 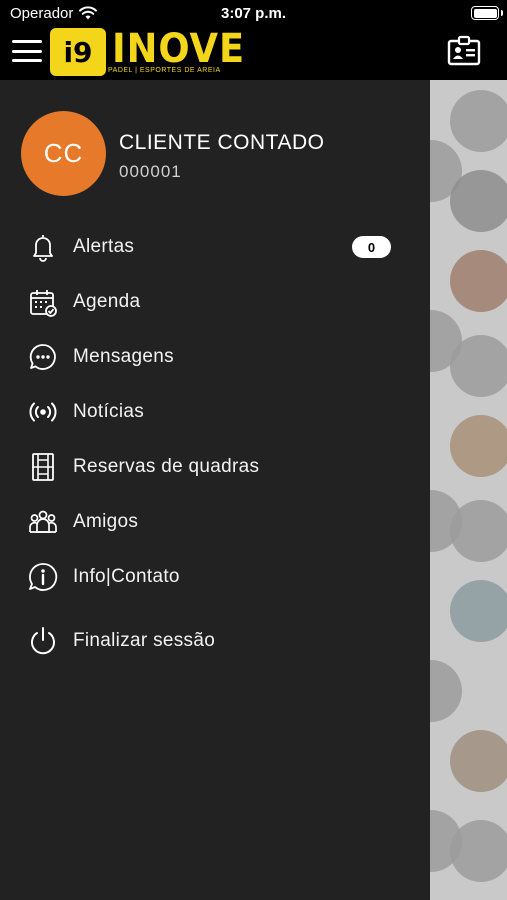 I want to click on menu-item-agenda: Agenda, so click(x=215, y=302).